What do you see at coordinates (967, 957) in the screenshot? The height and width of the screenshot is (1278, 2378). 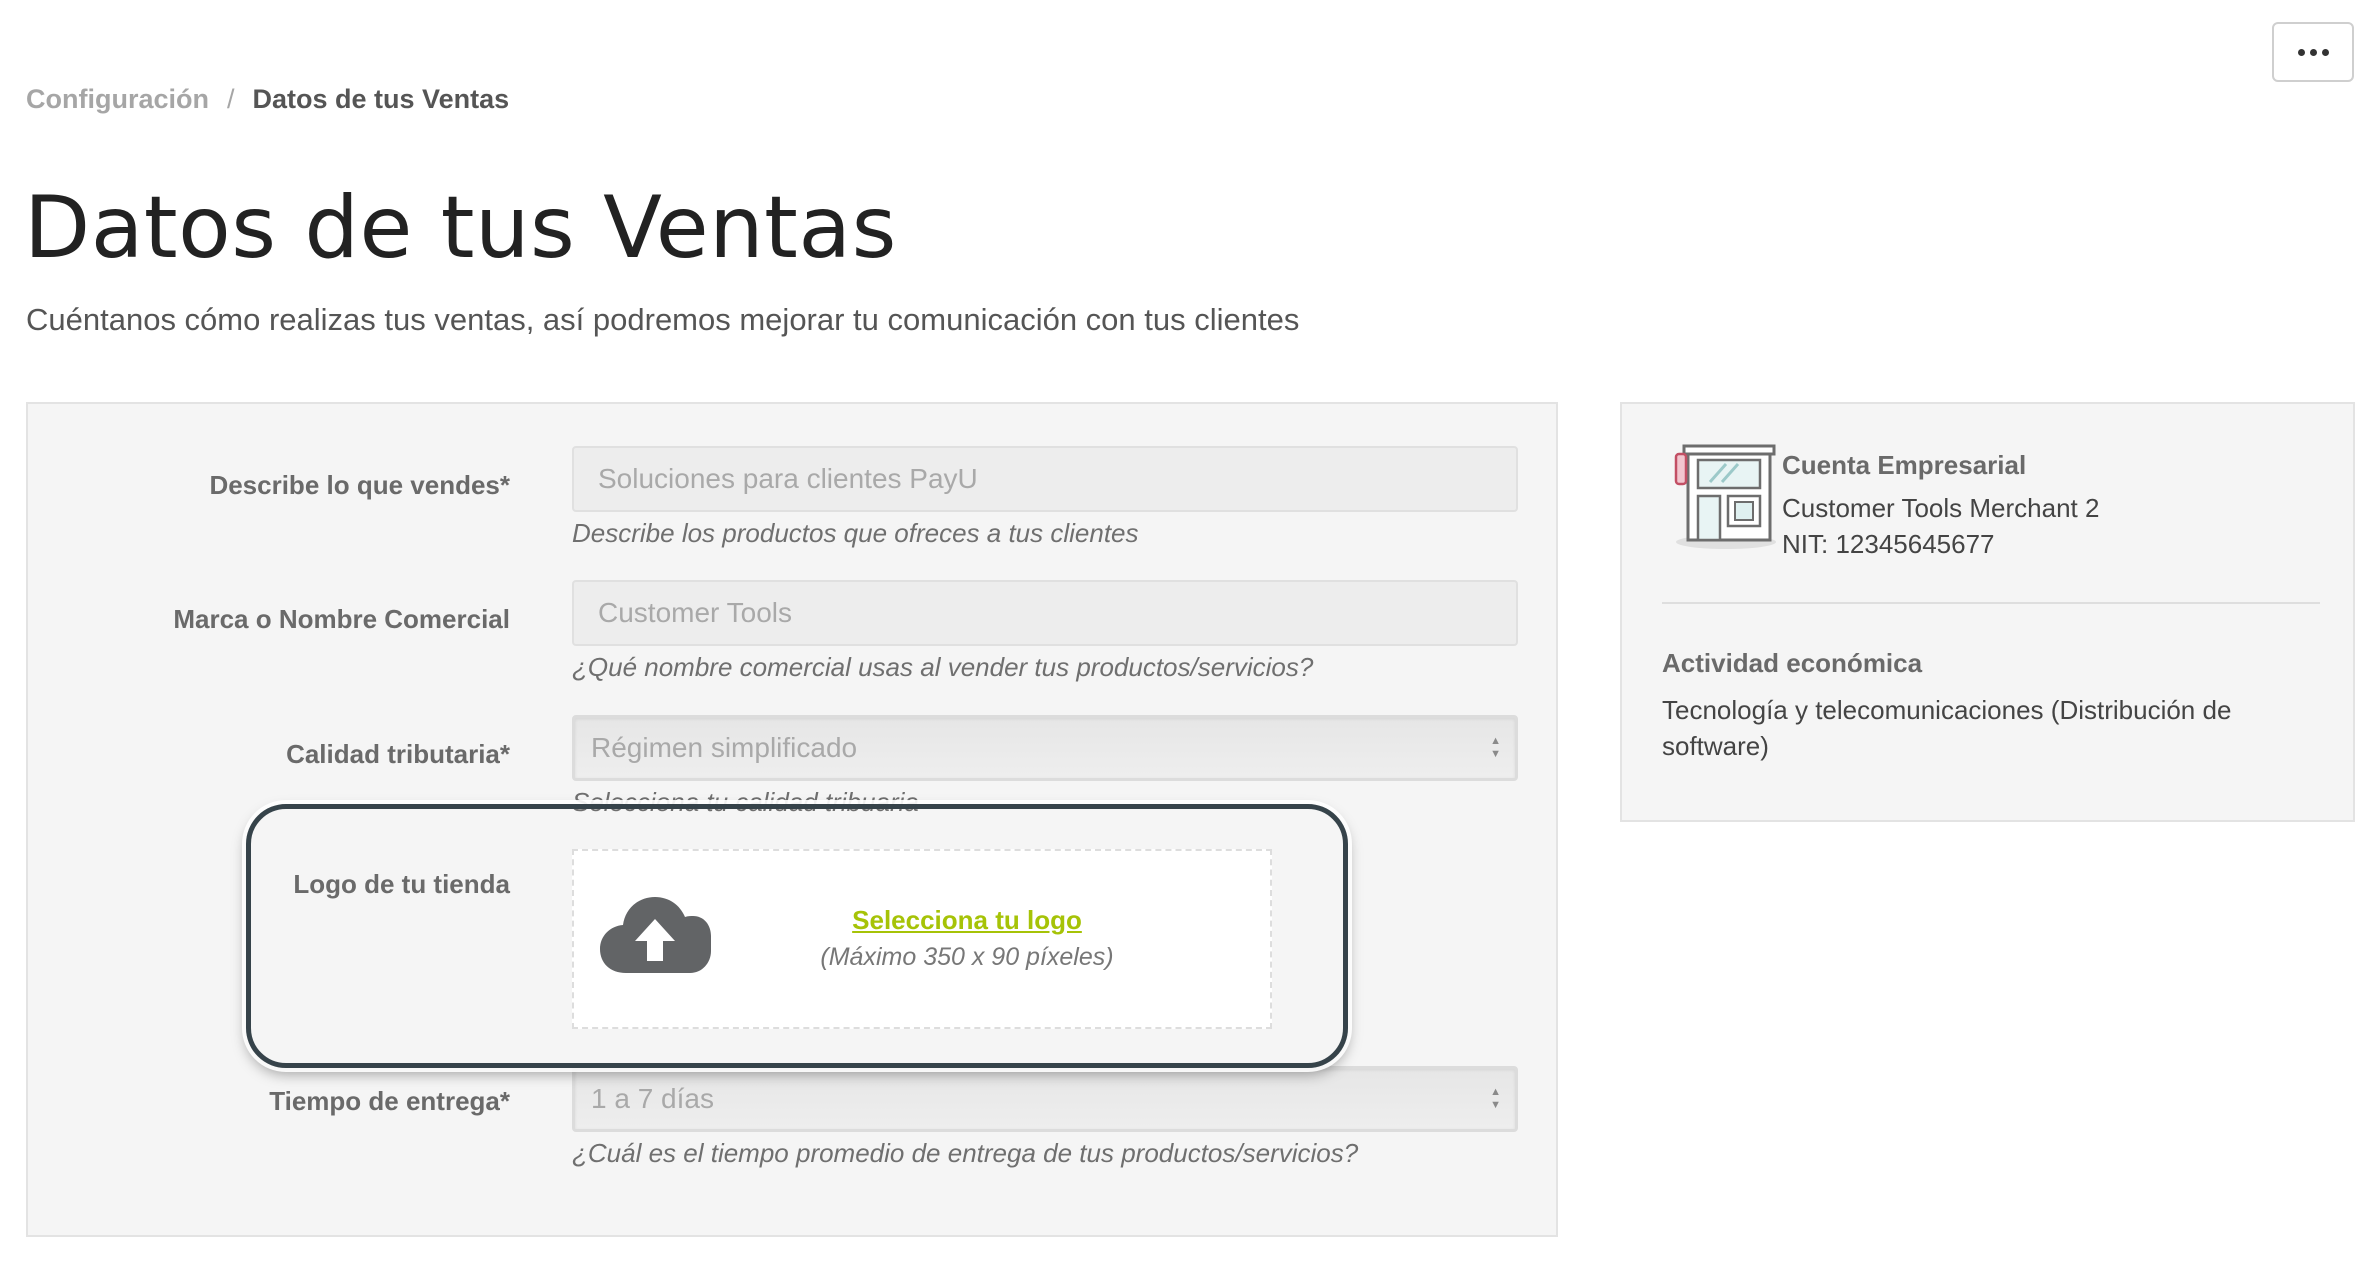 I see `logo-size-hint: (Máximo 350 x 90 píxeles)` at bounding box center [967, 957].